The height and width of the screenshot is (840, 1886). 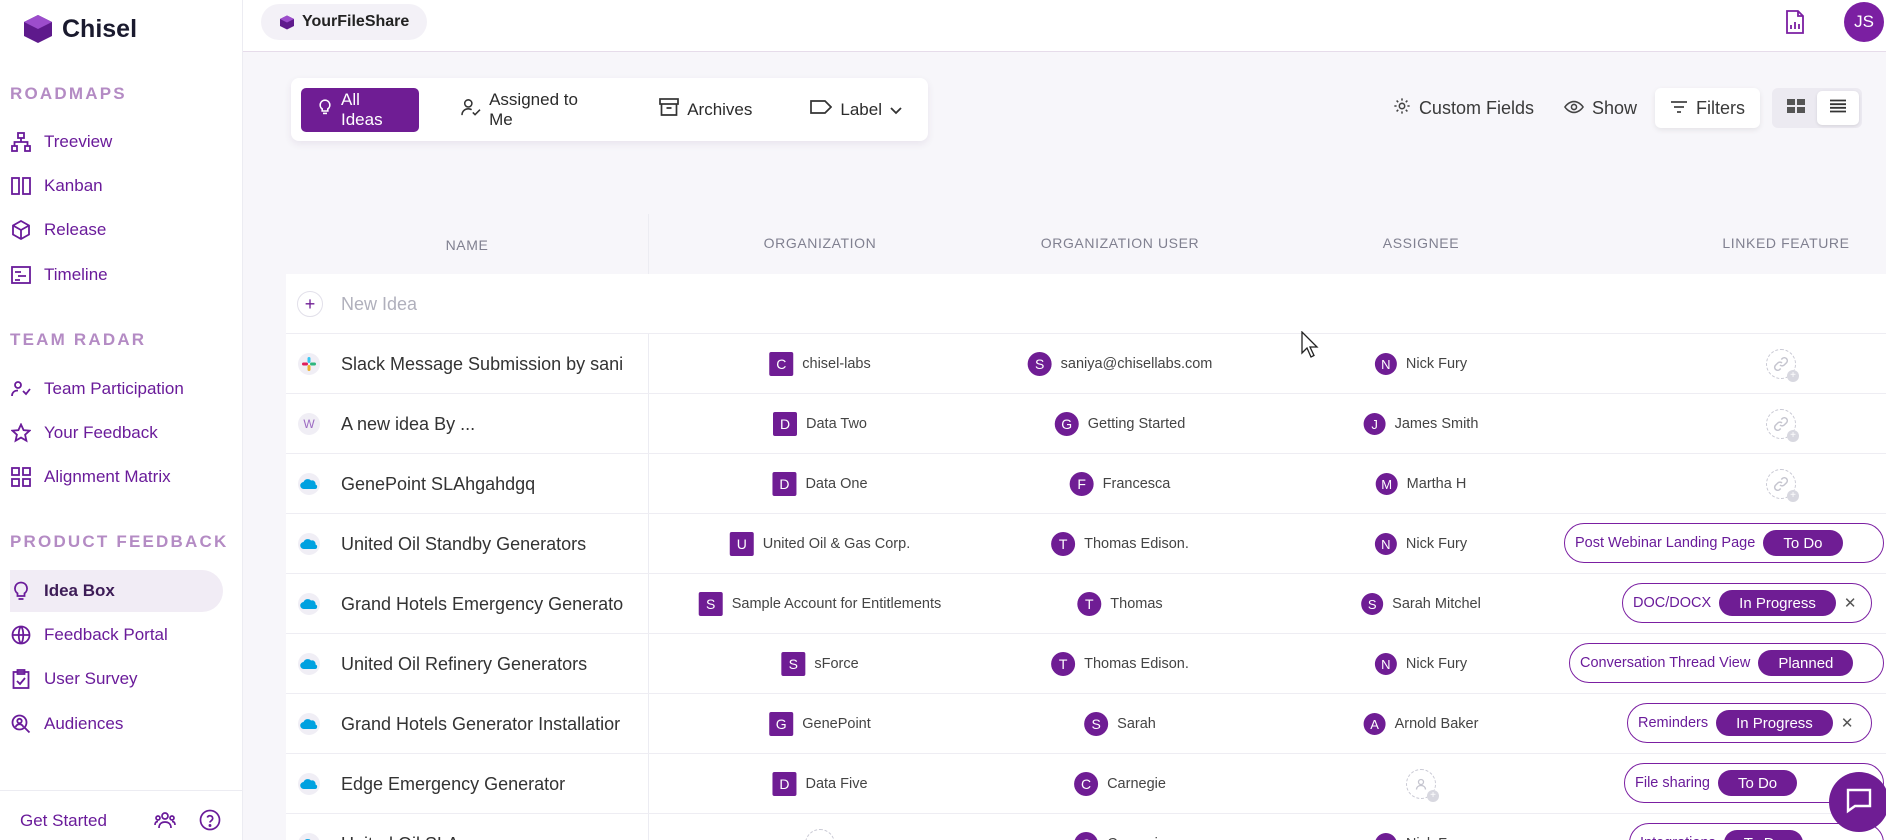 What do you see at coordinates (116, 591) in the screenshot?
I see `sidebar-item-idea-box: Idea Box` at bounding box center [116, 591].